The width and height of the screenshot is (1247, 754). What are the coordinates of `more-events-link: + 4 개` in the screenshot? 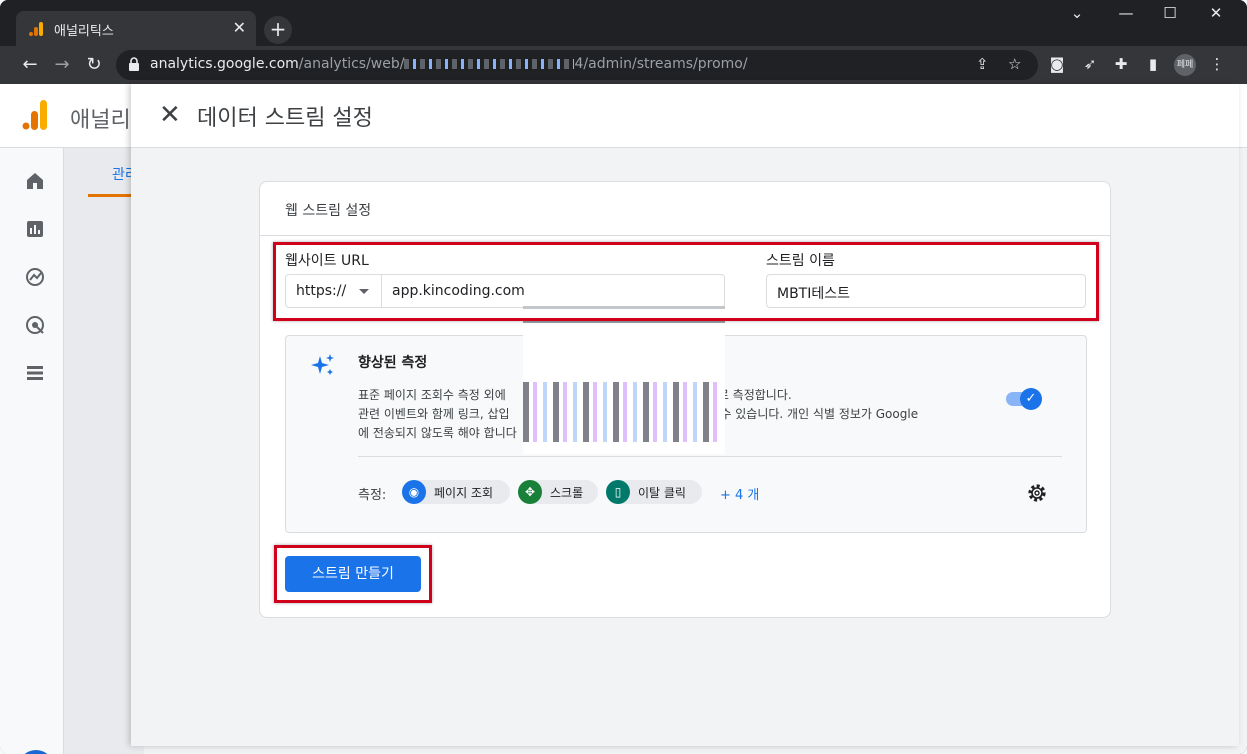 It's located at (739, 493).